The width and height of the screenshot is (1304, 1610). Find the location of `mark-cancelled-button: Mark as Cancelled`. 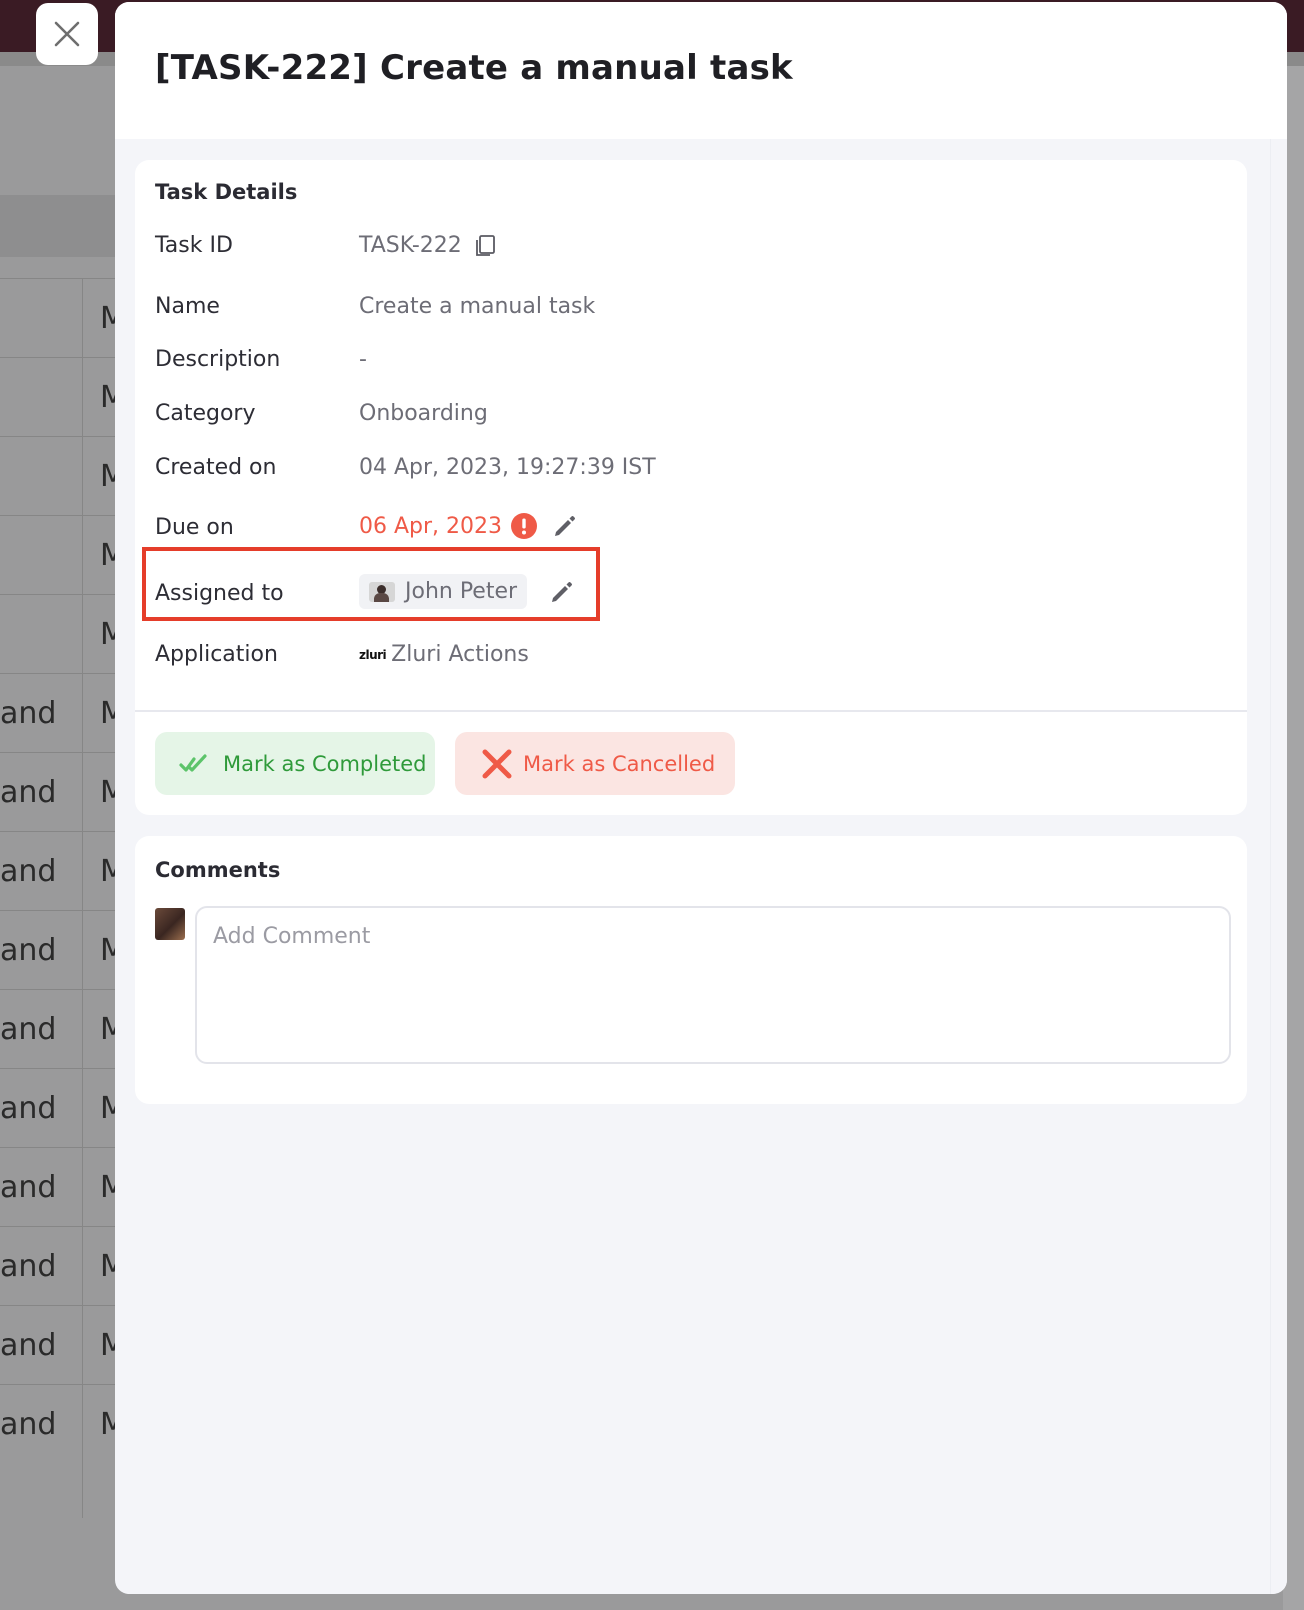

mark-cancelled-button: Mark as Cancelled is located at coordinates (595, 763).